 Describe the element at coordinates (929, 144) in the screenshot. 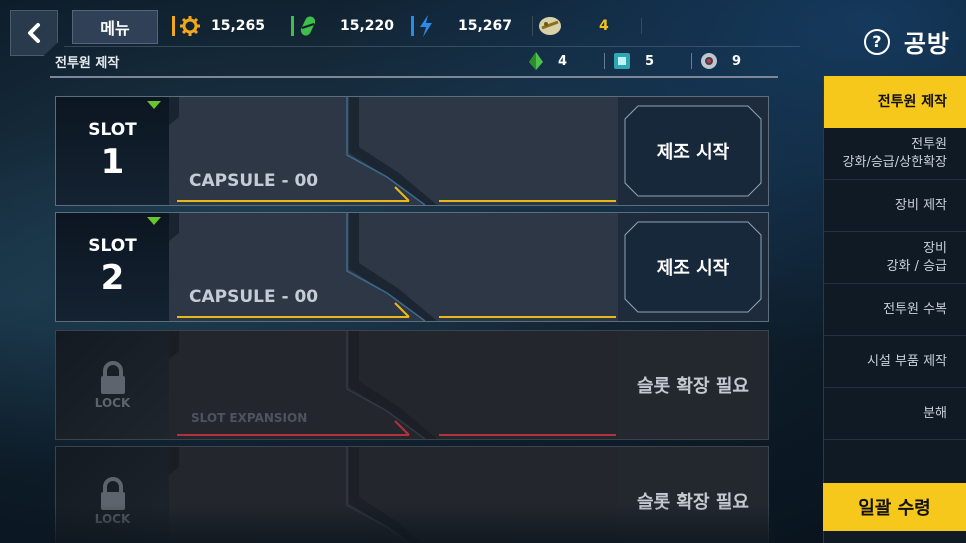

I see `sidebar-item-label: 전투원` at that location.